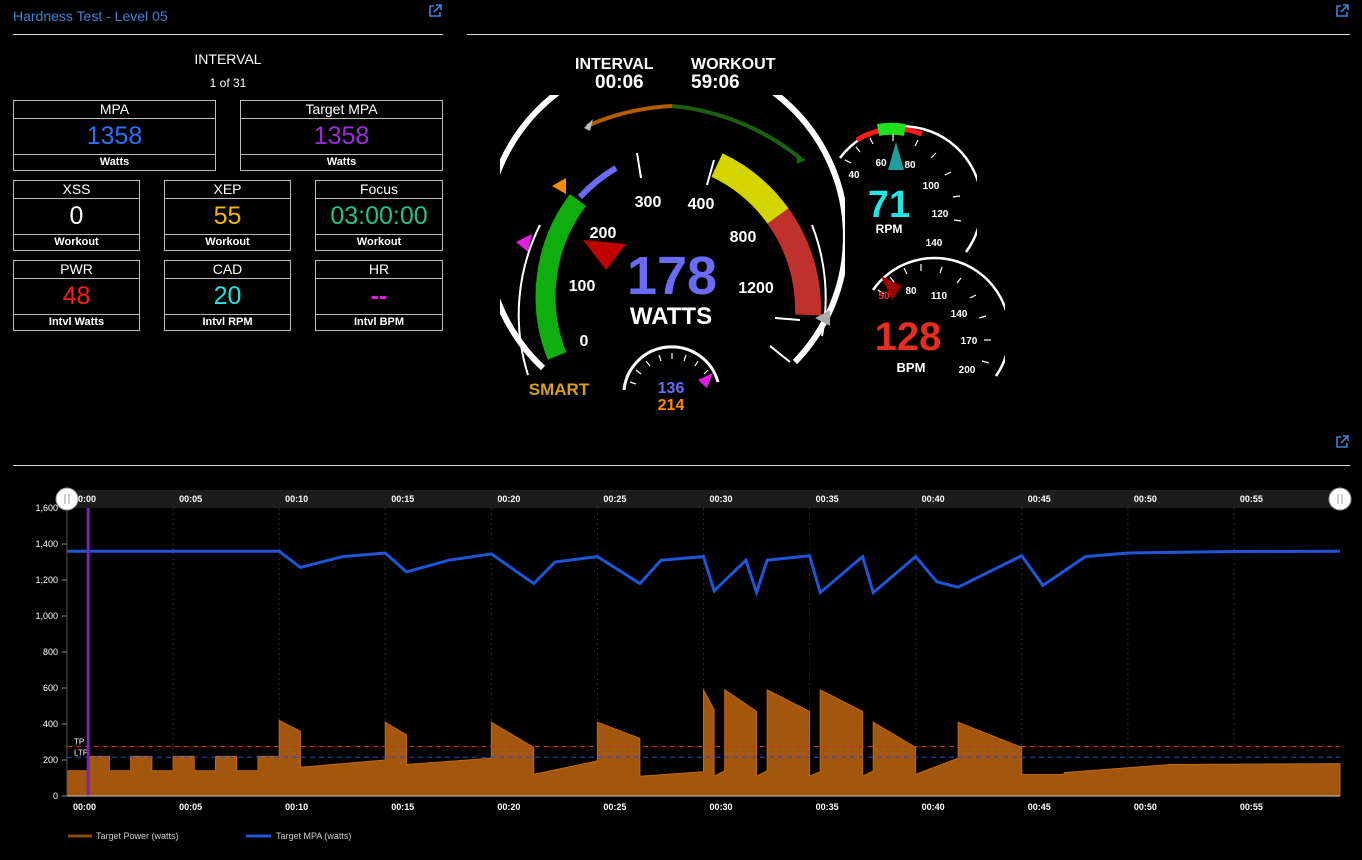 The width and height of the screenshot is (1362, 860). I want to click on interval-label: INTERVAL, so click(228, 59).